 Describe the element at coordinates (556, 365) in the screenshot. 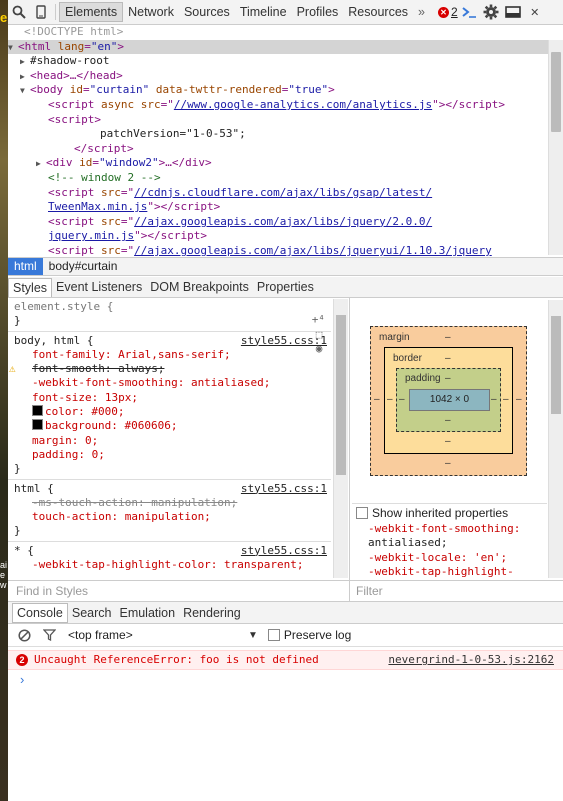

I see `computed-scrollbar-thumb` at that location.